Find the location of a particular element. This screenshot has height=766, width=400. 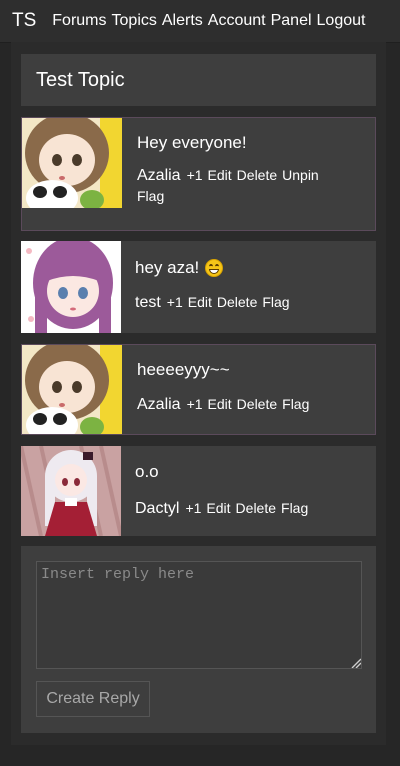

post-body: hey aza! test +1 Edit Delete Flag is located at coordinates (251, 277).